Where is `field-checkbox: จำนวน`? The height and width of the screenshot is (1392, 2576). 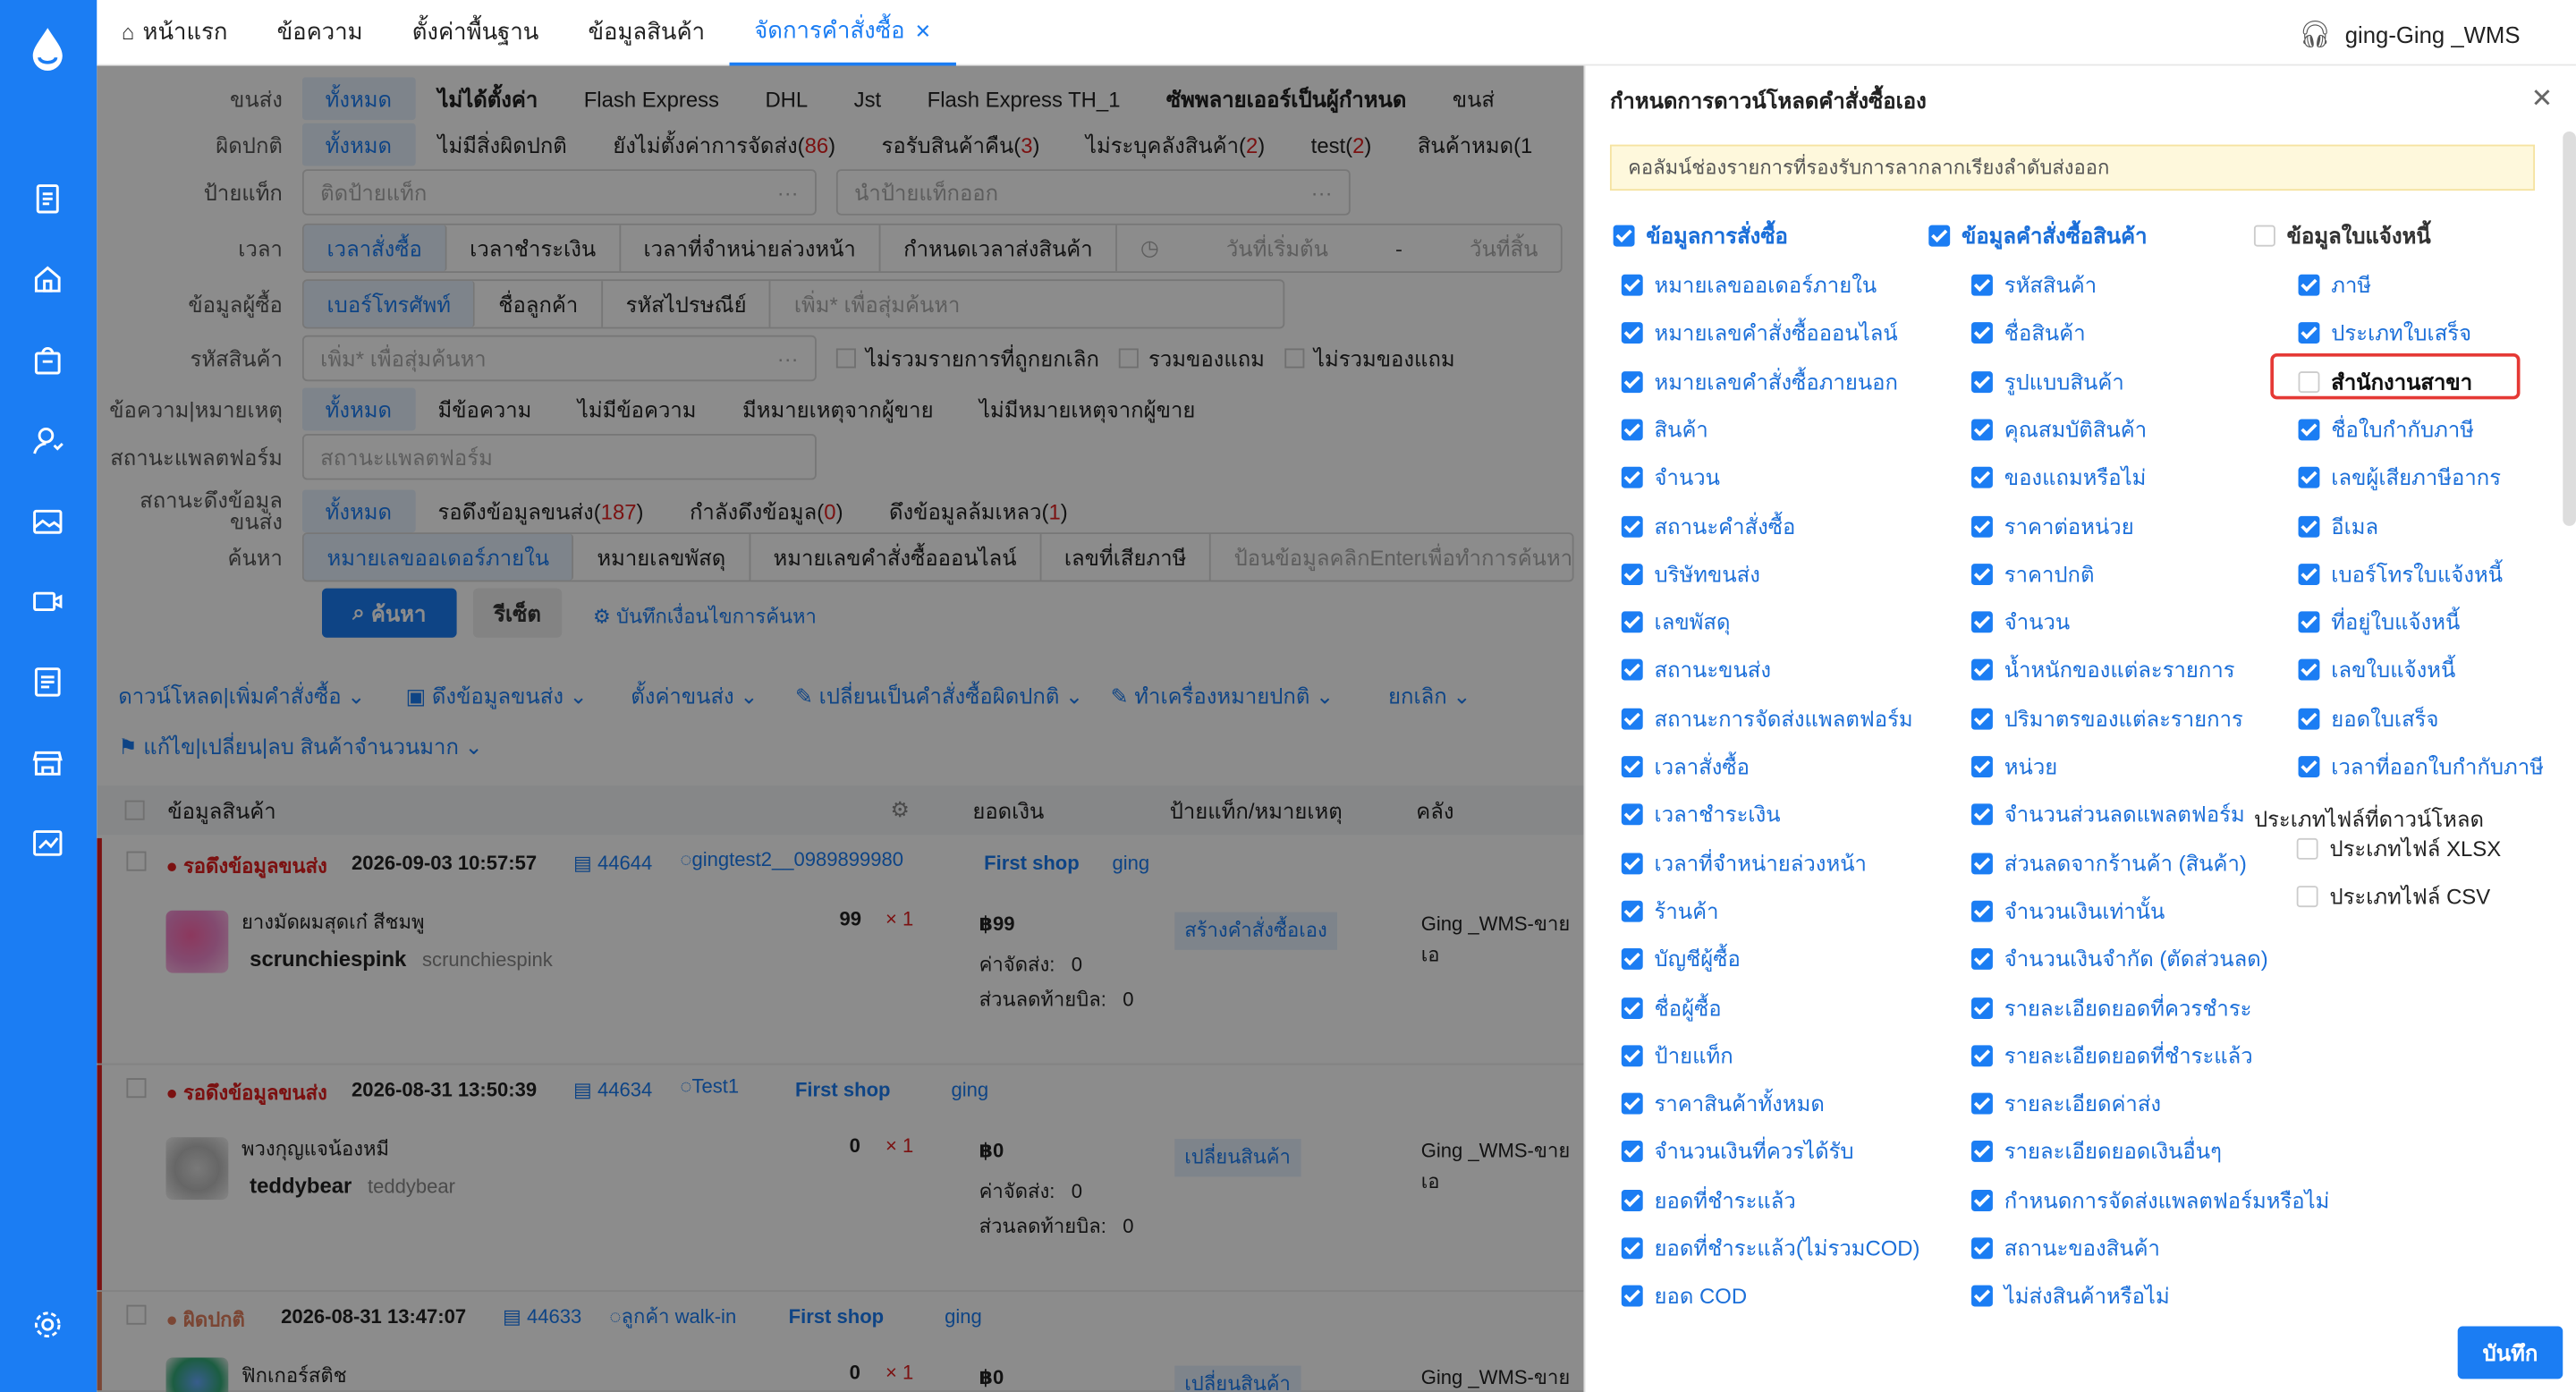 field-checkbox: จำนวน is located at coordinates (2020, 622).